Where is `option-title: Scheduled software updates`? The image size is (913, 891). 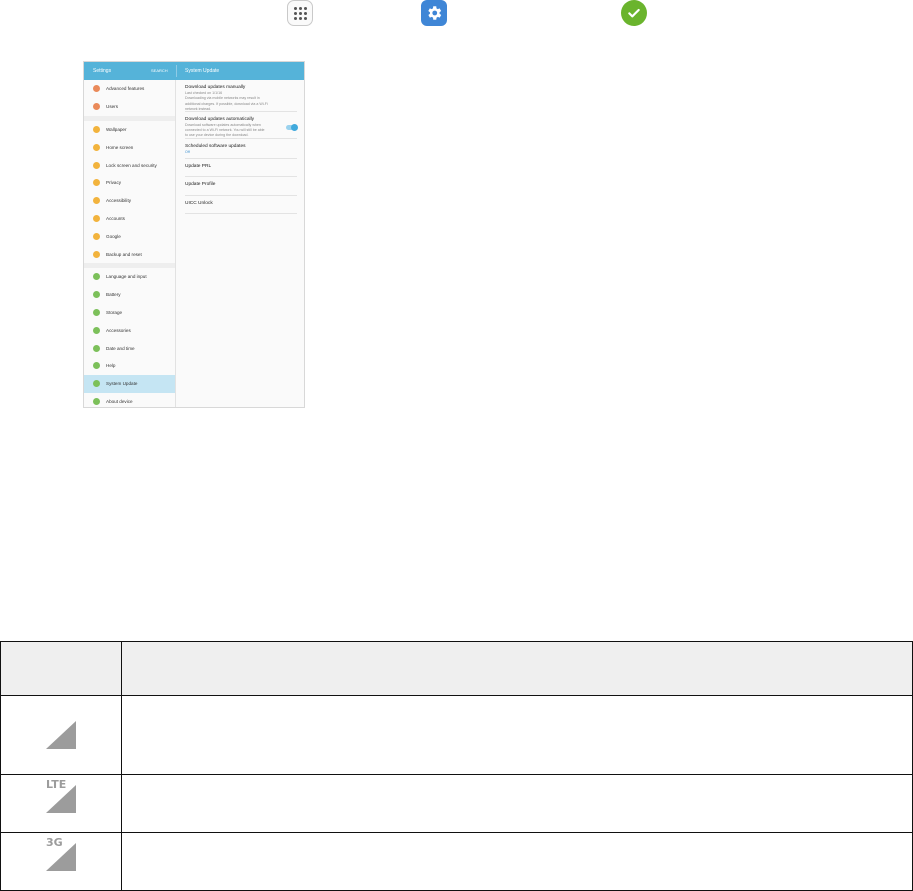
option-title: Scheduled software updates is located at coordinates (215, 146).